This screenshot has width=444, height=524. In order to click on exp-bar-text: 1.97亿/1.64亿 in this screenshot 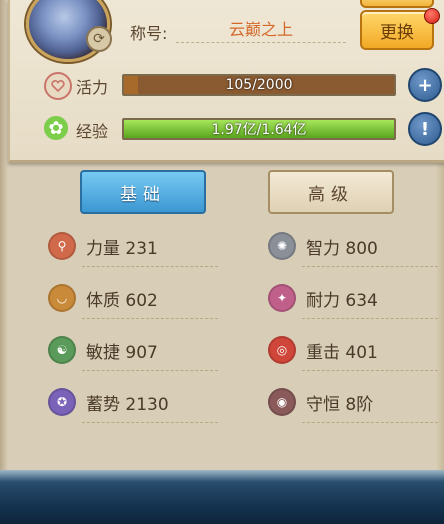, I will do `click(259, 130)`.